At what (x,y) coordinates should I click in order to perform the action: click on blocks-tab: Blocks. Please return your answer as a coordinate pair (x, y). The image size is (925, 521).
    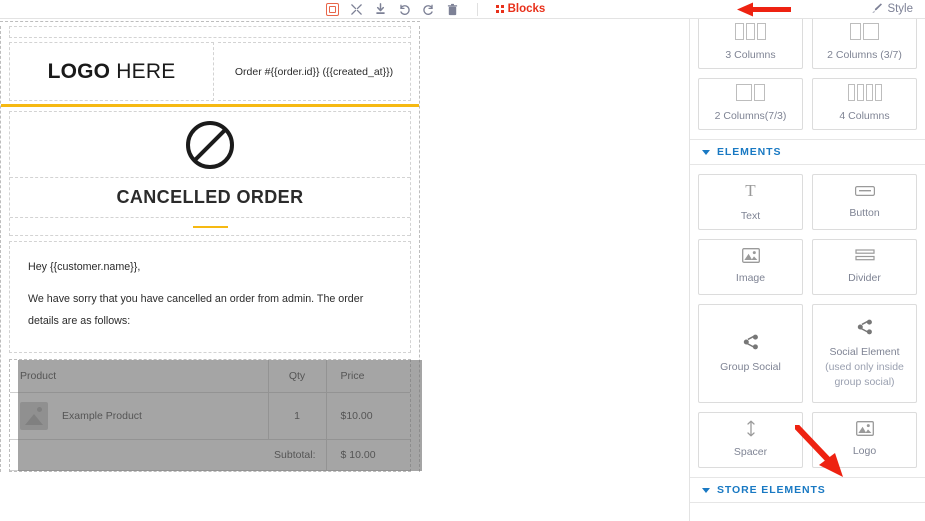
    Looking at the image, I should click on (520, 9).